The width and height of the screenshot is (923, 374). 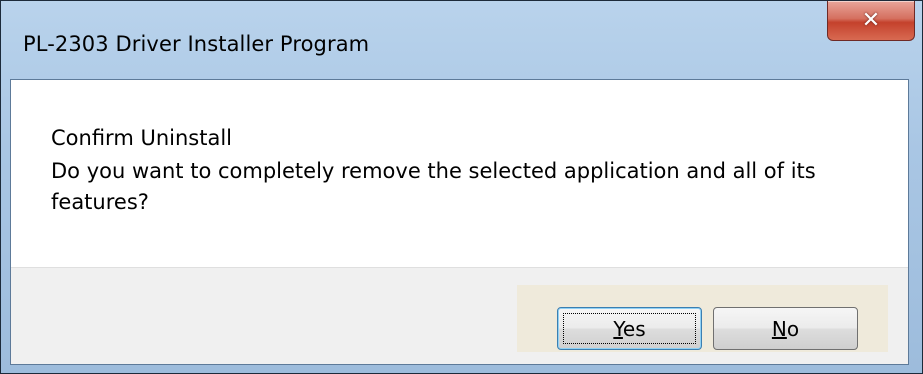 What do you see at coordinates (779, 328) in the screenshot?
I see `no-mnemonic: N` at bounding box center [779, 328].